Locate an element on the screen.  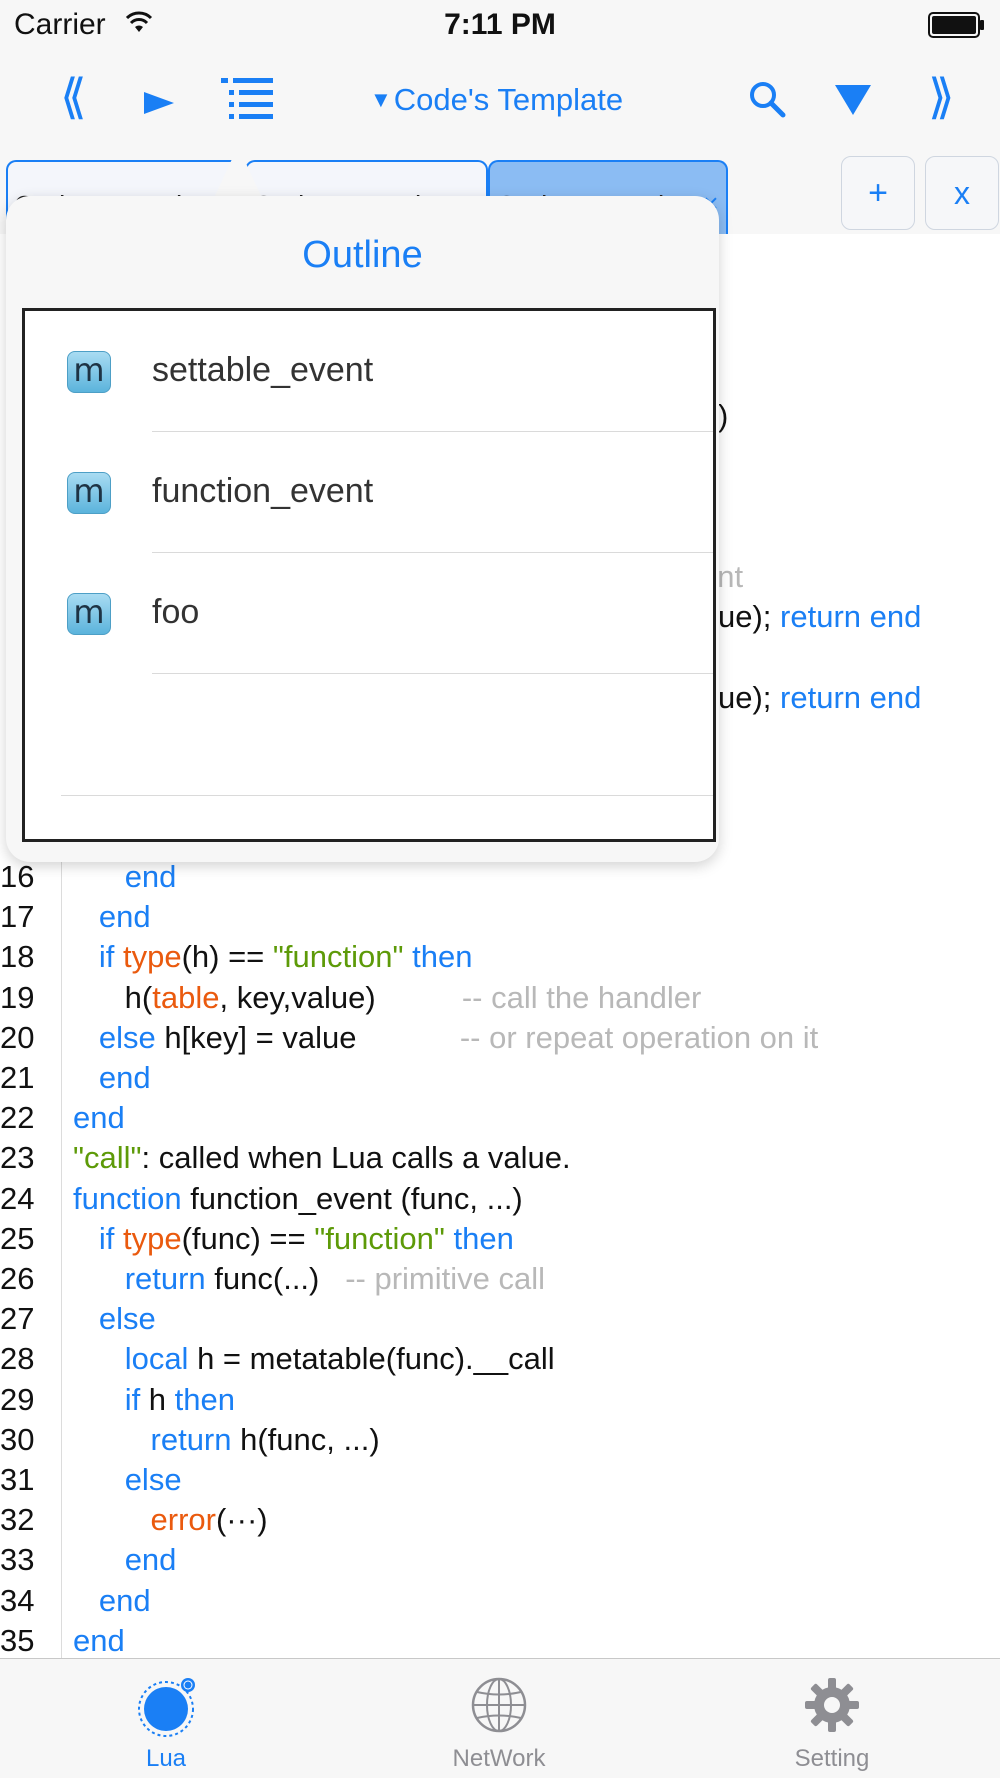
battery-icon is located at coordinates (956, 25).